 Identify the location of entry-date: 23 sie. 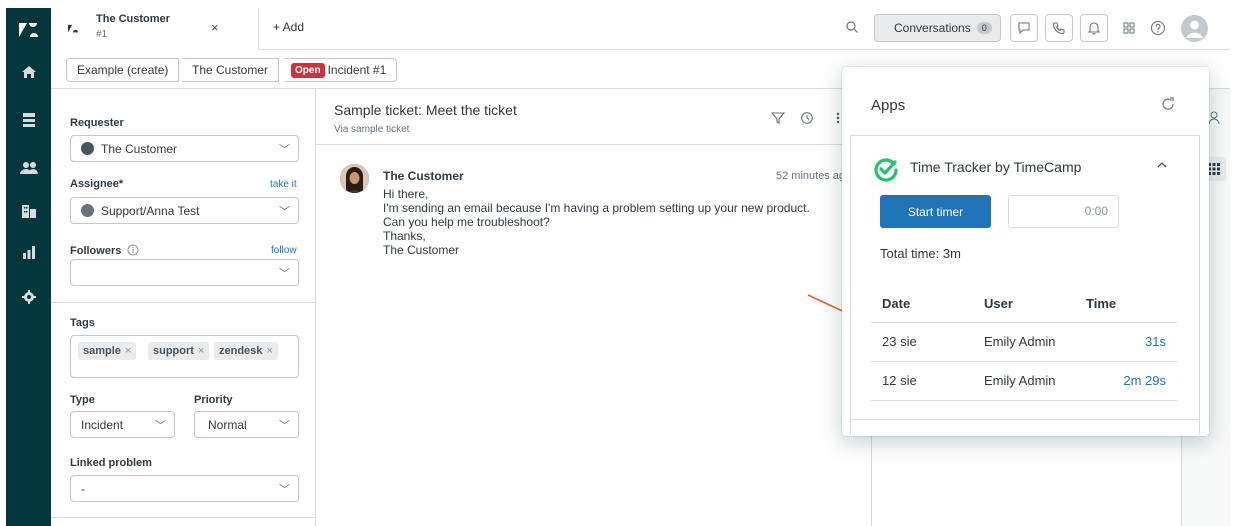
(922, 342).